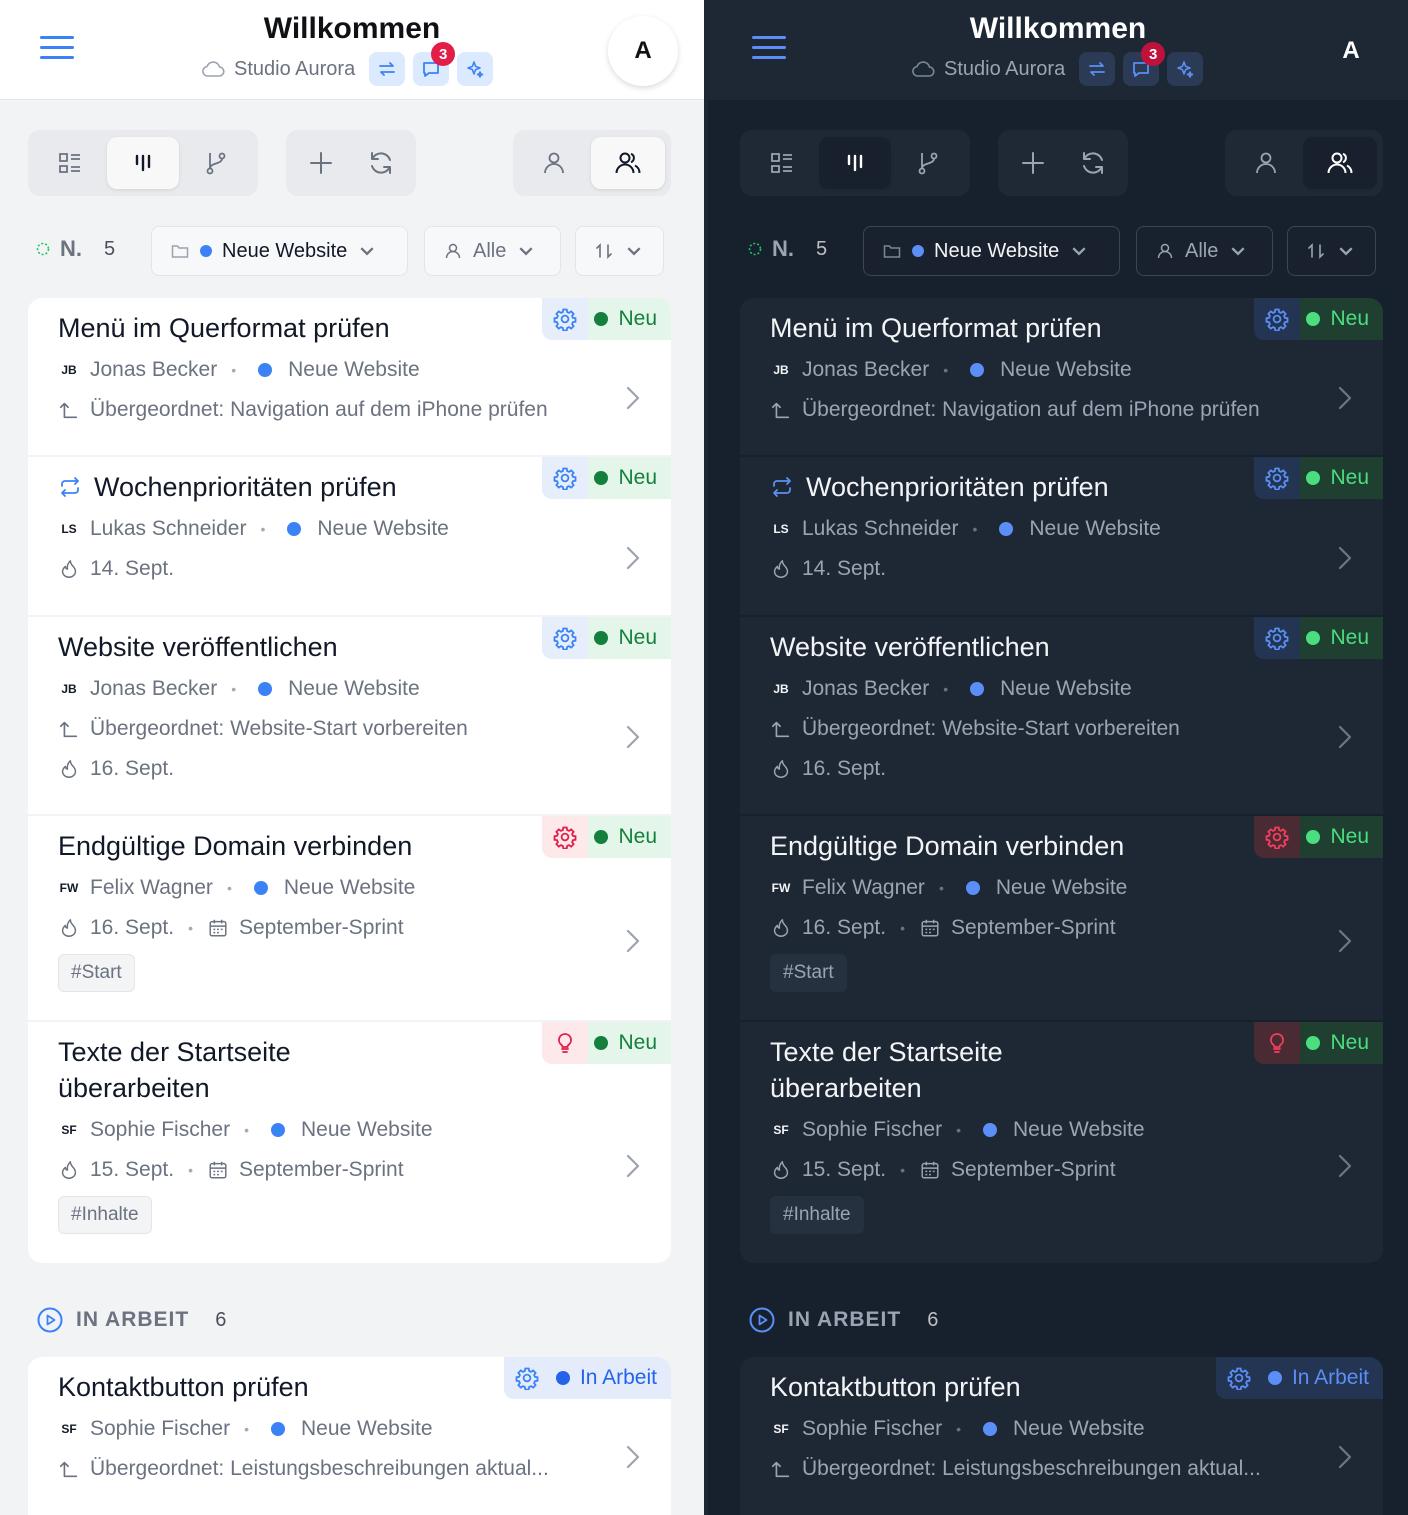  Describe the element at coordinates (844, 1169) in the screenshot. I see `due-date: 15. Sept.` at that location.